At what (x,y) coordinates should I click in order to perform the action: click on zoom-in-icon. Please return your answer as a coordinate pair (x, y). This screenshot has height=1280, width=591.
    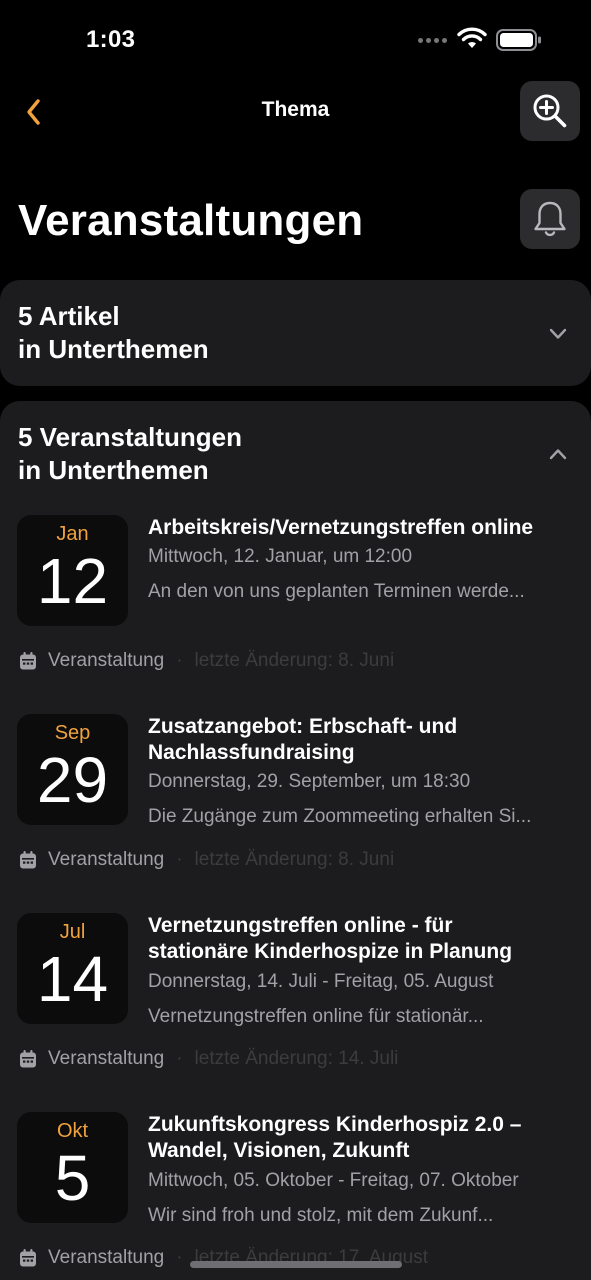
    Looking at the image, I should click on (550, 111).